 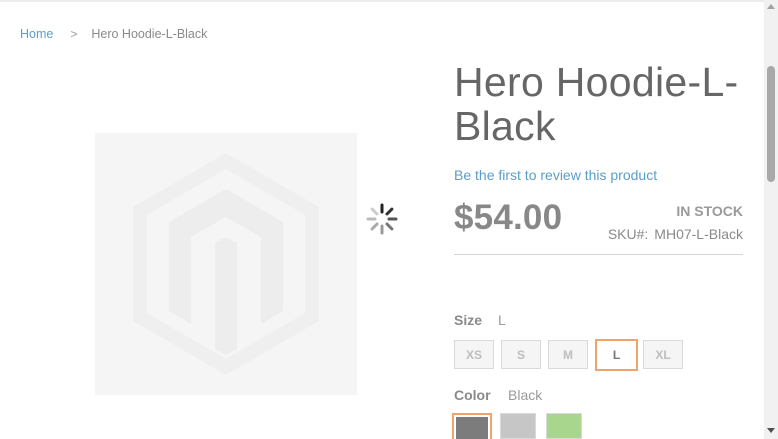 I want to click on stock-status: IN STOCK, so click(x=709, y=211).